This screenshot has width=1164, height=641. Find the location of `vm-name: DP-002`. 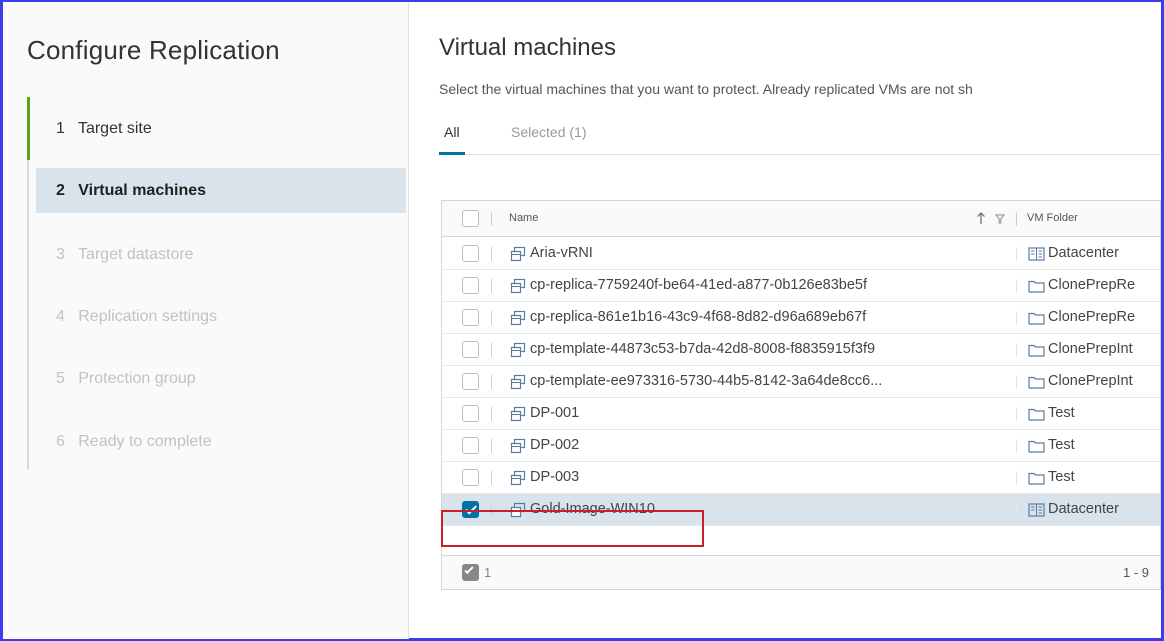

vm-name: DP-002 is located at coordinates (555, 445).